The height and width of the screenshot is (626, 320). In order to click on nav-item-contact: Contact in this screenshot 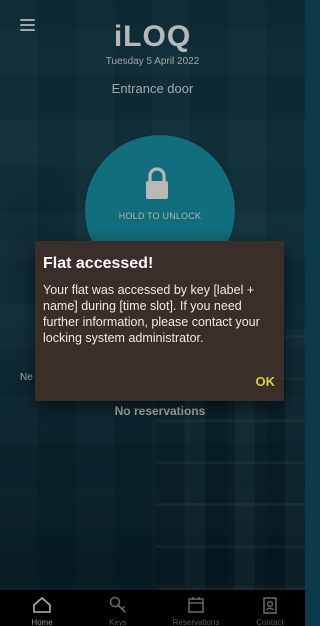, I will do `click(268, 608)`.